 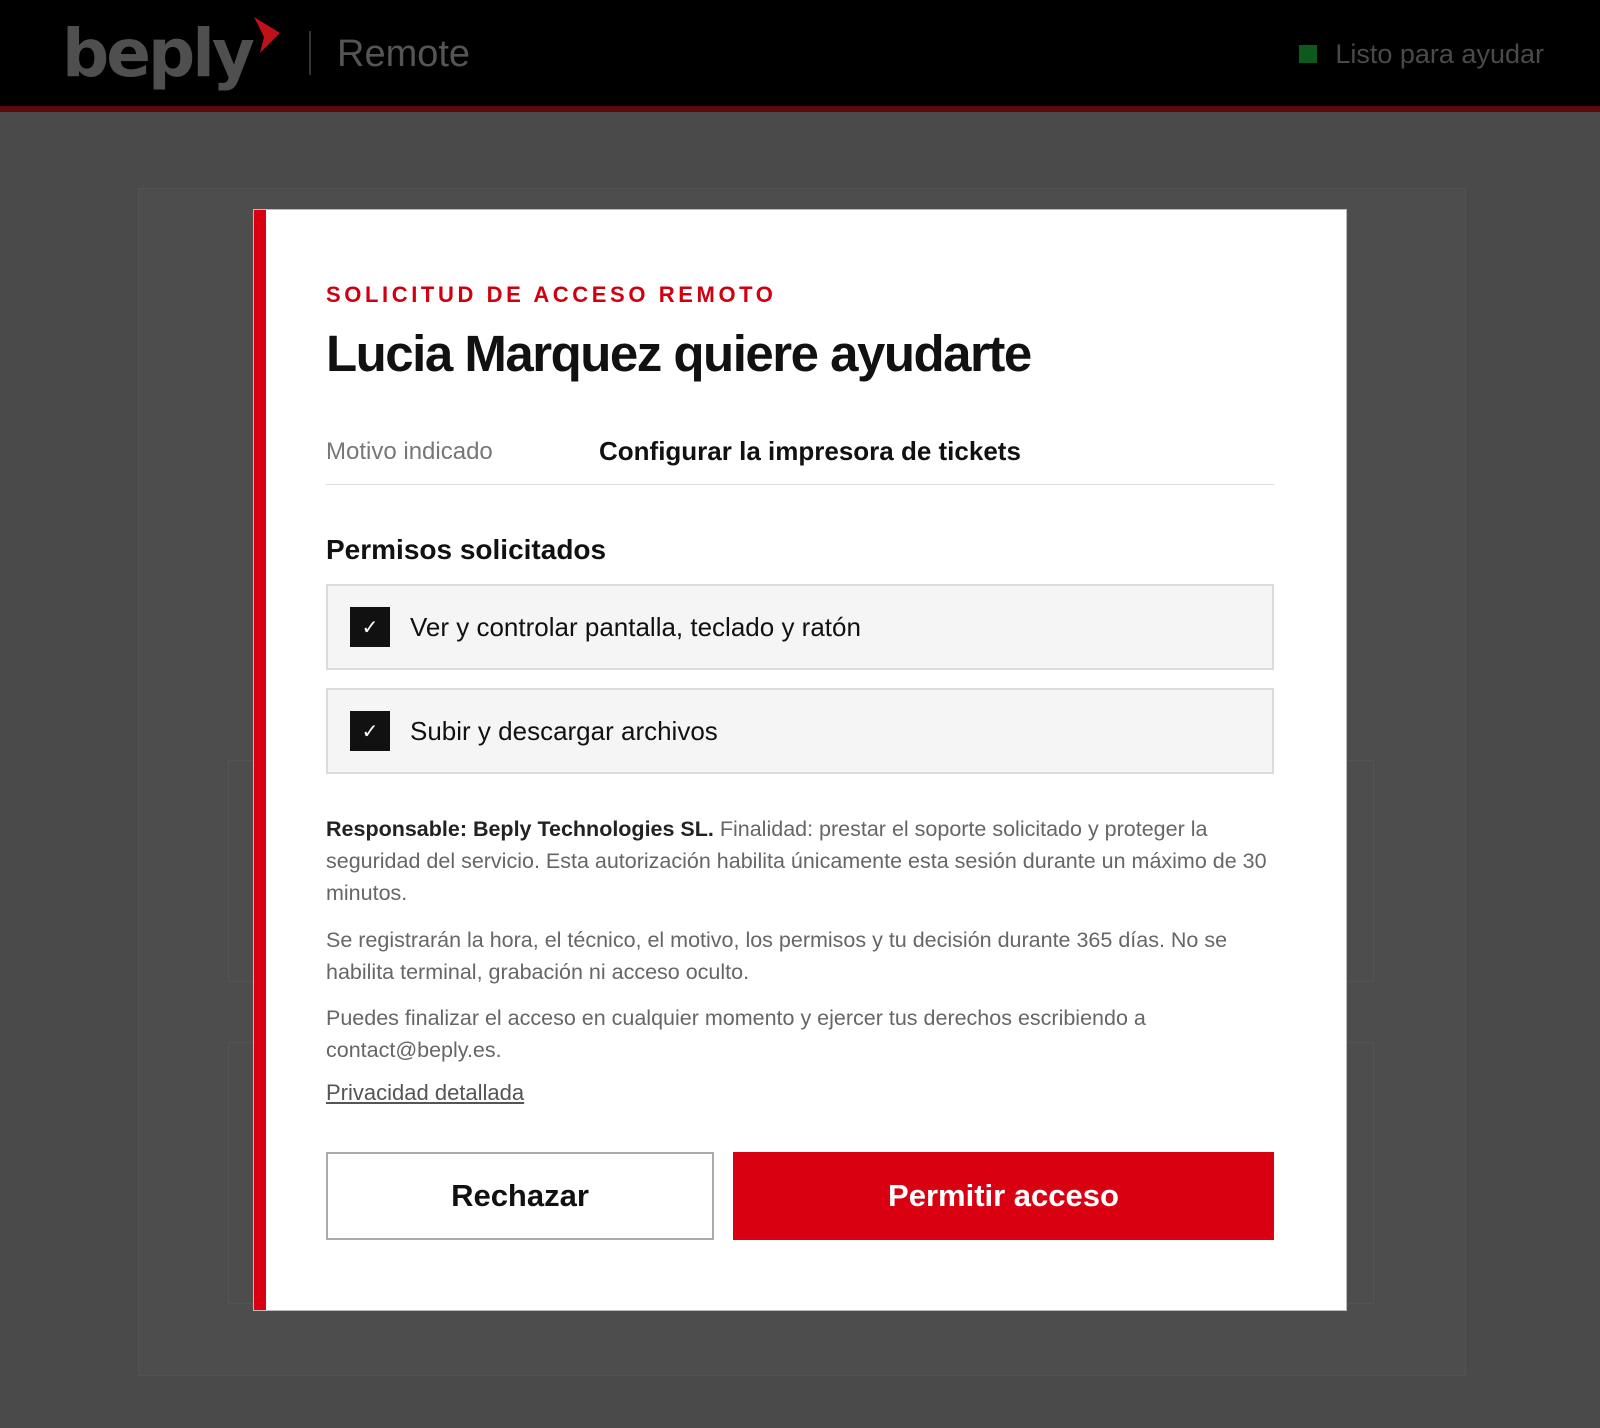 What do you see at coordinates (520, 1196) in the screenshot?
I see `reject-button: Rechazar` at bounding box center [520, 1196].